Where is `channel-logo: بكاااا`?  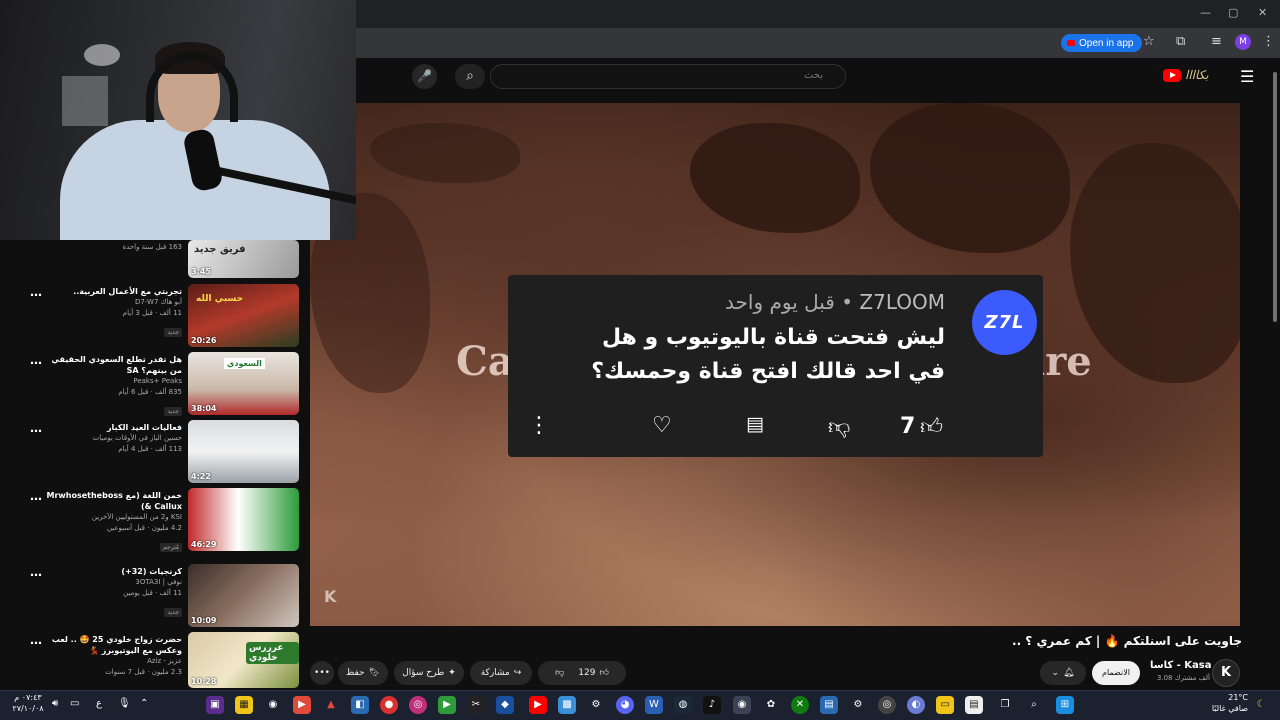 channel-logo: بكاااا is located at coordinates (1197, 75).